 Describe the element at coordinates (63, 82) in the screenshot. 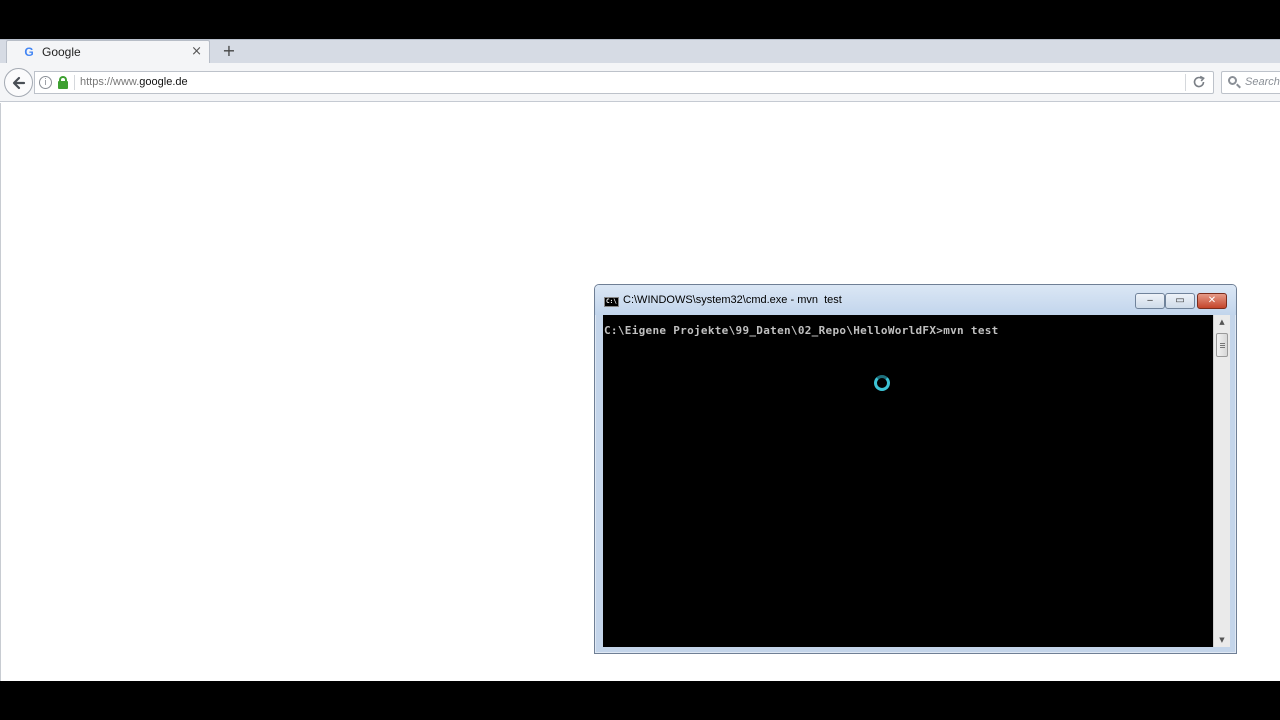

I see `lock-icon` at that location.